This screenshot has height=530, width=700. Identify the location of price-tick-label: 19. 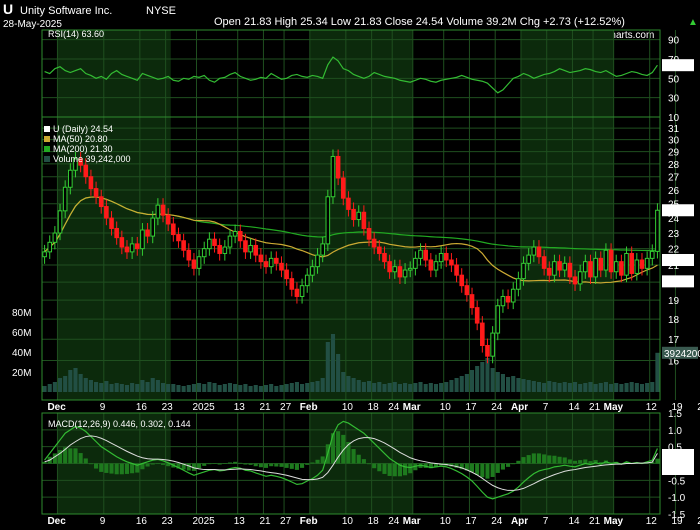
(674, 301).